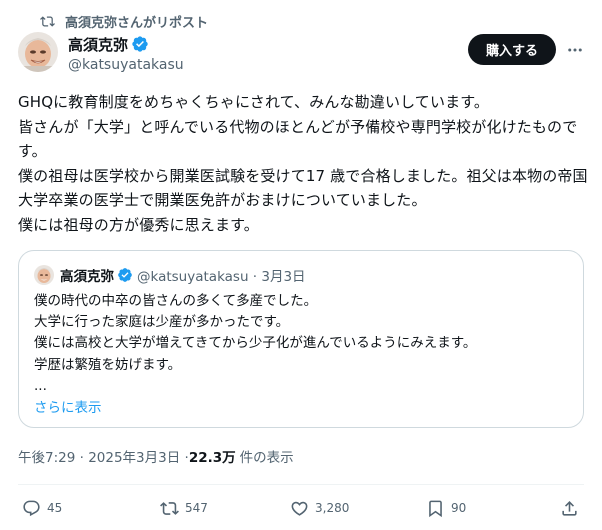 This screenshot has height=530, width=602. What do you see at coordinates (47, 21) in the screenshot?
I see `repost-icon` at bounding box center [47, 21].